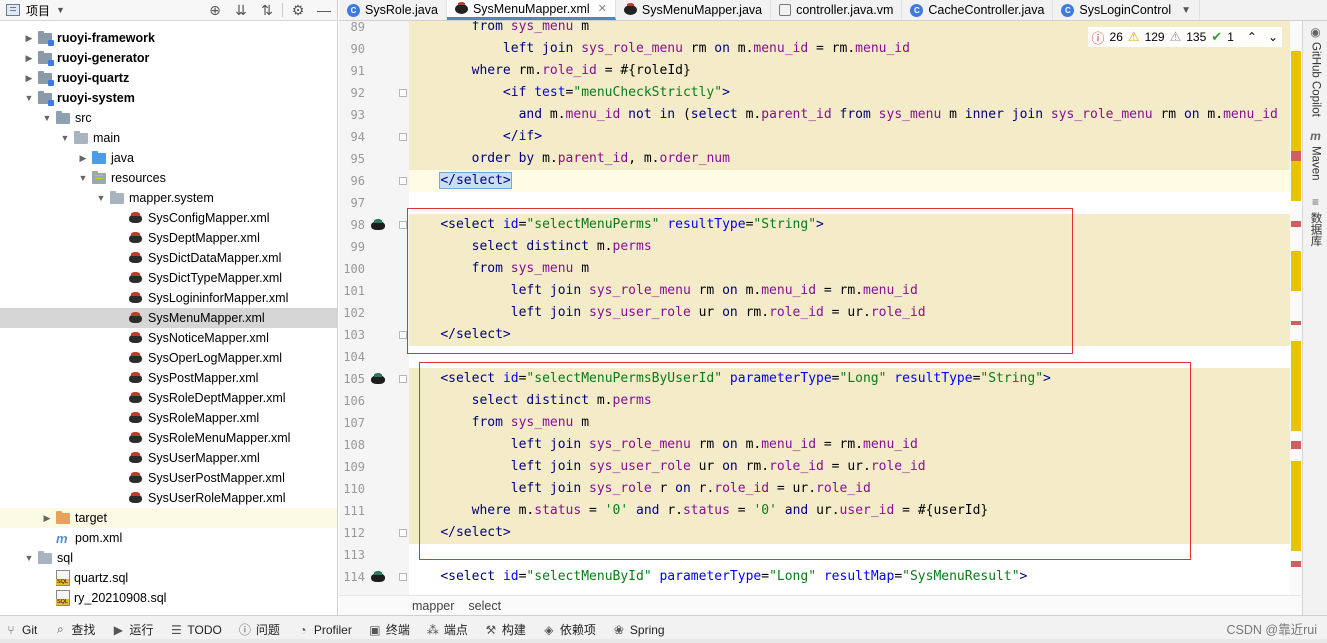 The height and width of the screenshot is (643, 1327). Describe the element at coordinates (241, 10) in the screenshot. I see `collapse-all-icon: ⇊` at that location.